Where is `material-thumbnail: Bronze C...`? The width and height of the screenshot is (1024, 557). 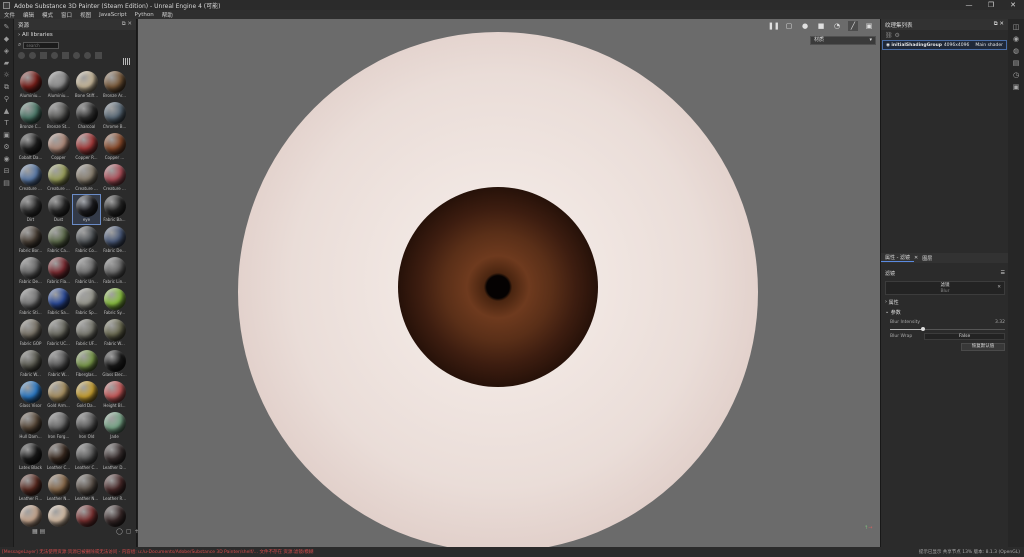 material-thumbnail: Bronze C... is located at coordinates (30, 116).